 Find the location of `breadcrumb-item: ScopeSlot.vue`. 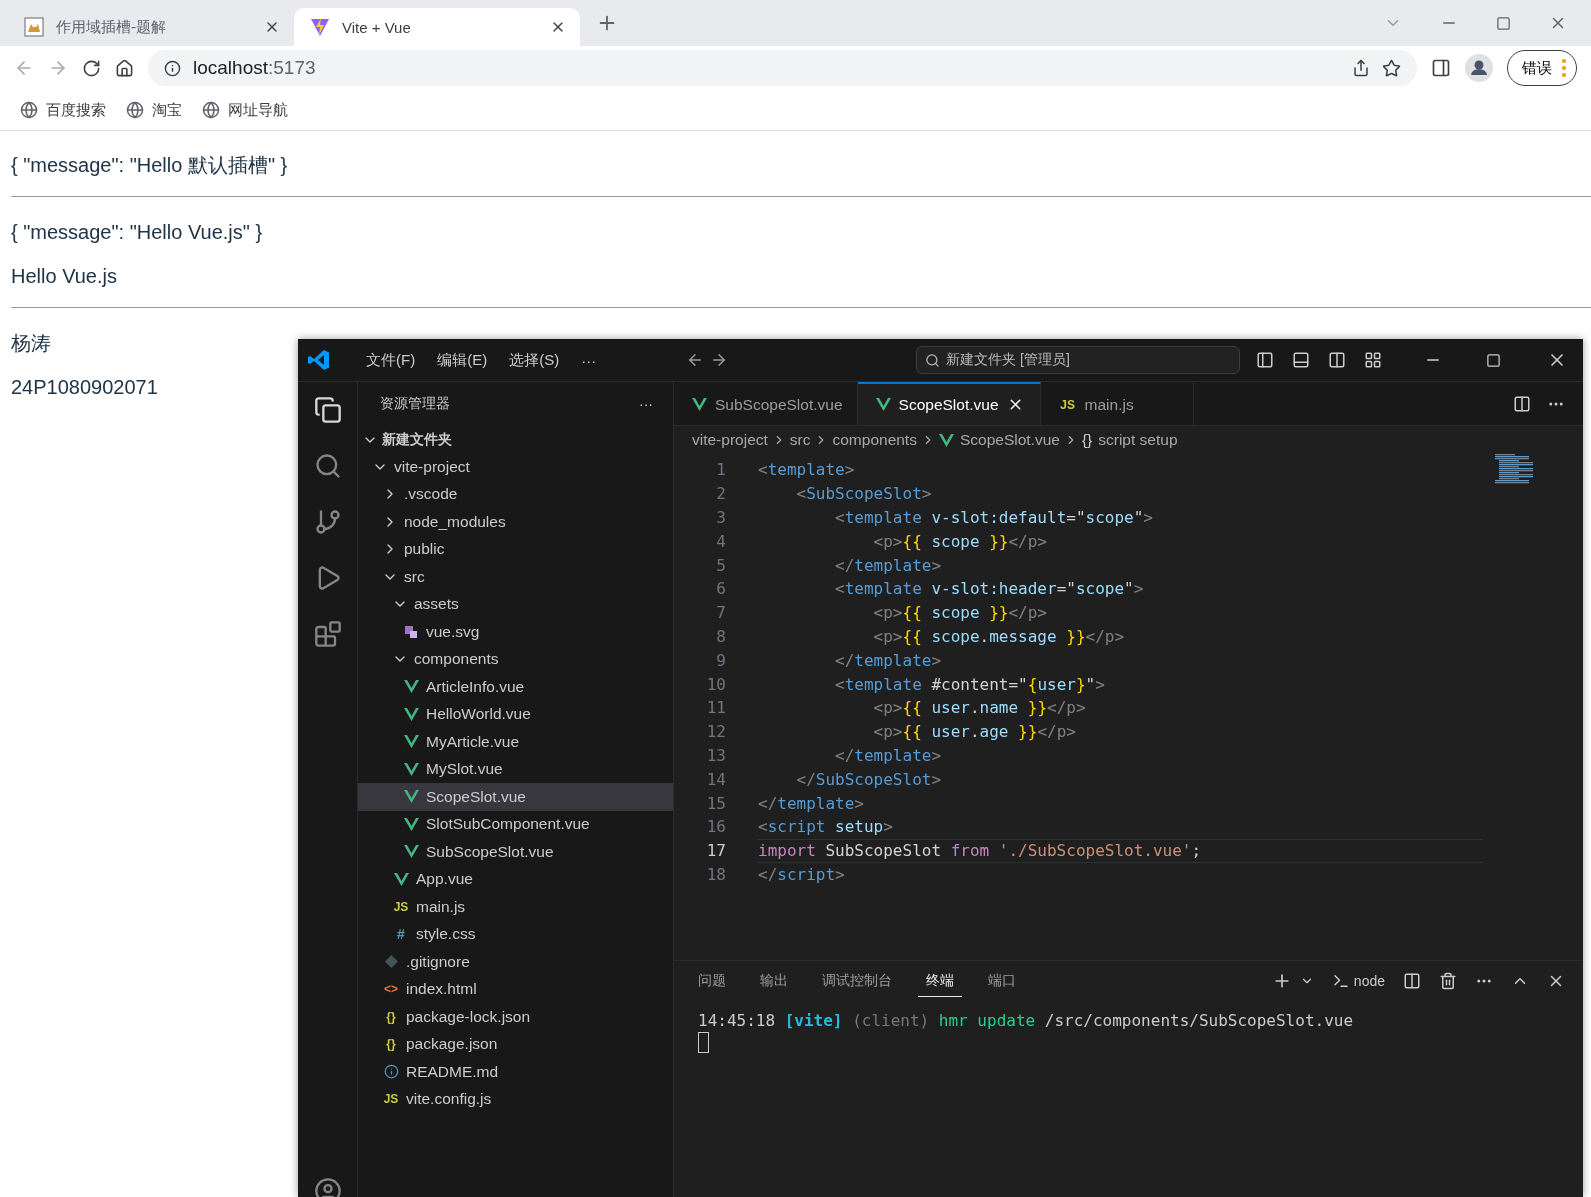

breadcrumb-item: ScopeSlot.vue is located at coordinates (1009, 440).